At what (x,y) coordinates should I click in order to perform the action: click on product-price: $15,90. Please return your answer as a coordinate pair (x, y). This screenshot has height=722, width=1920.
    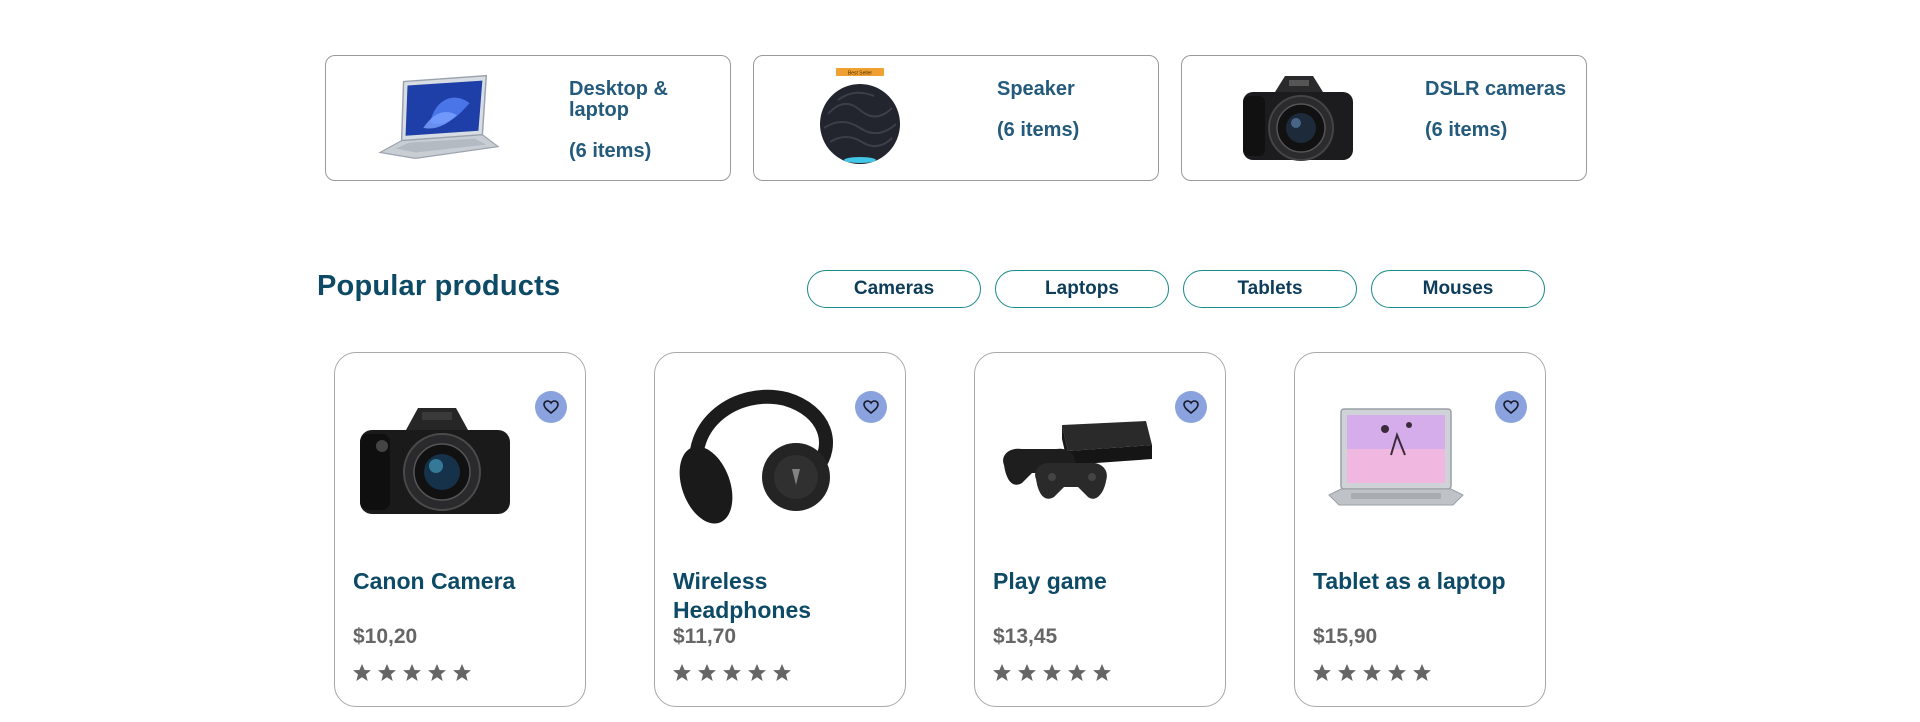
    Looking at the image, I should click on (1345, 636).